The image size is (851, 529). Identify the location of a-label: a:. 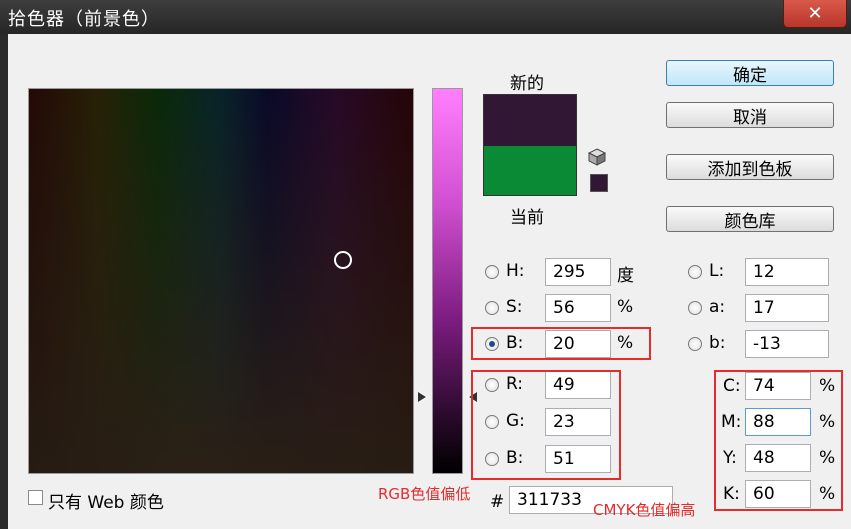
(717, 307).